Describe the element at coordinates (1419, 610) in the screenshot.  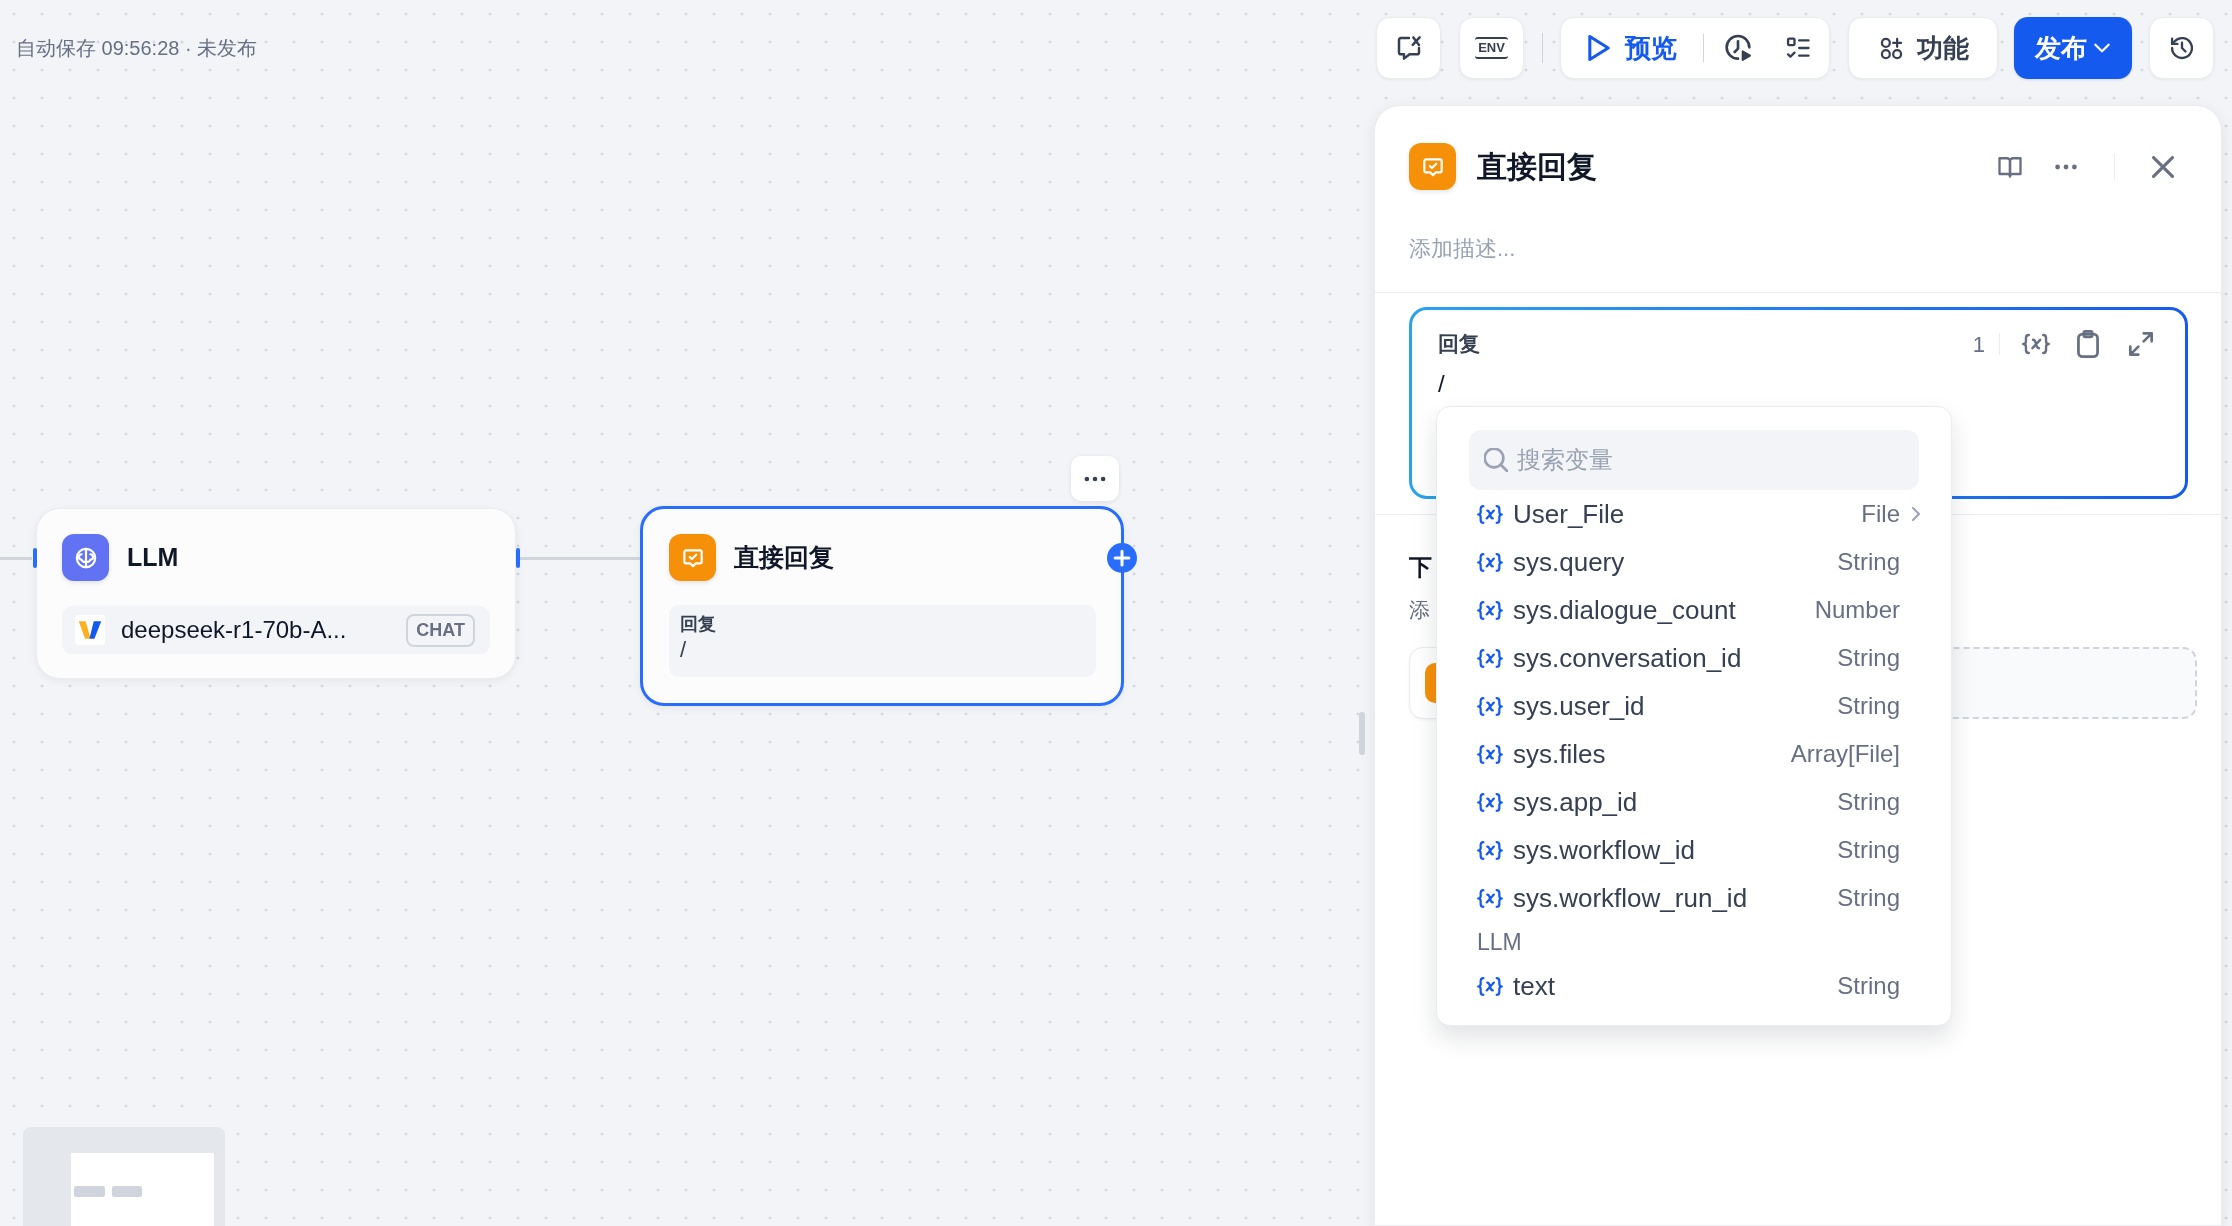
I see `next-step-description: 添` at that location.